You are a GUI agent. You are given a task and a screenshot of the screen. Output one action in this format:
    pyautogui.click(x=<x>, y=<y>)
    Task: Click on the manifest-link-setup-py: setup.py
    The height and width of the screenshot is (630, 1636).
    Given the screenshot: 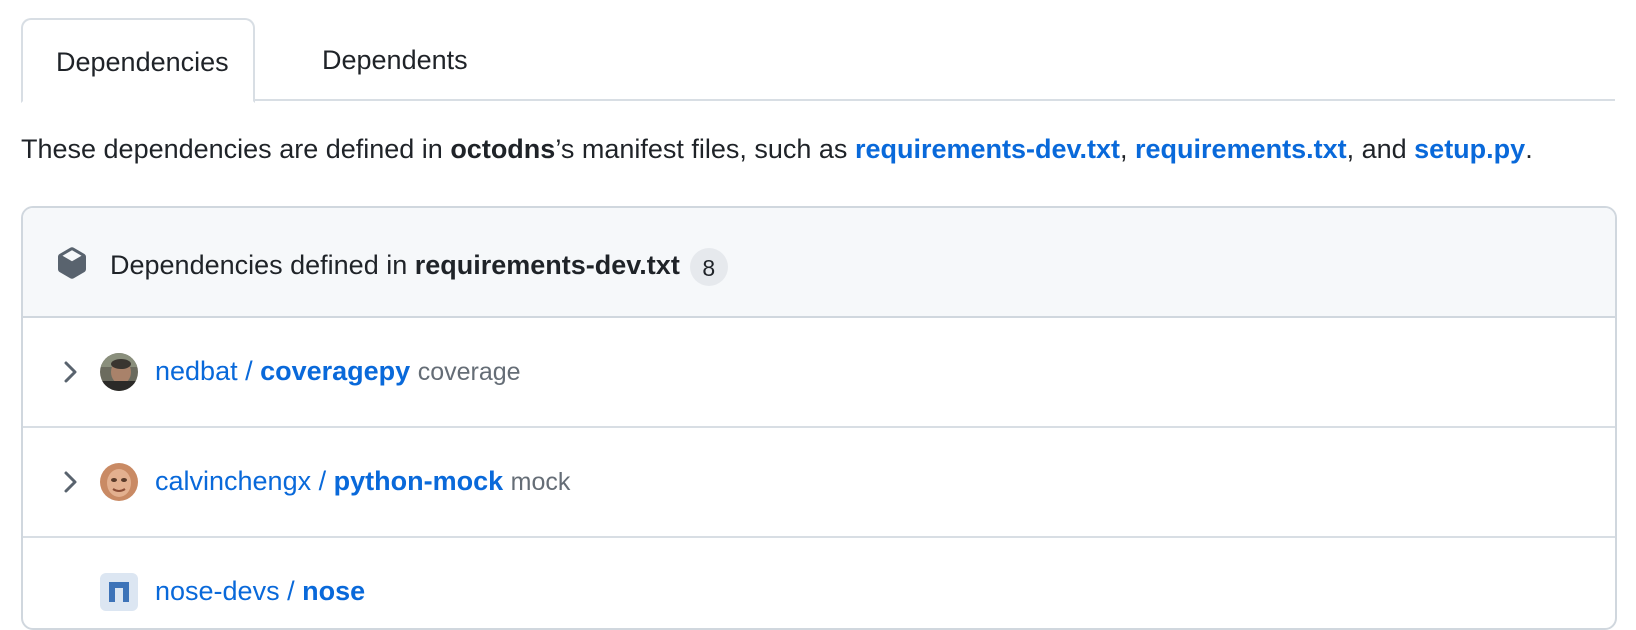 What is the action you would take?
    pyautogui.click(x=1469, y=149)
    